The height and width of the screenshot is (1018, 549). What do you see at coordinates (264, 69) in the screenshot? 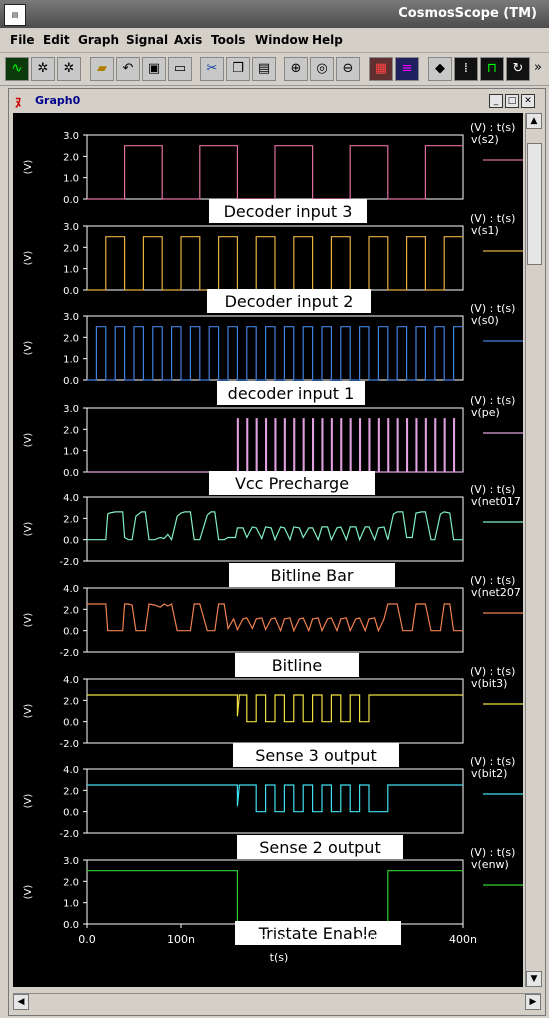
I see `paste-icon: ▤` at bounding box center [264, 69].